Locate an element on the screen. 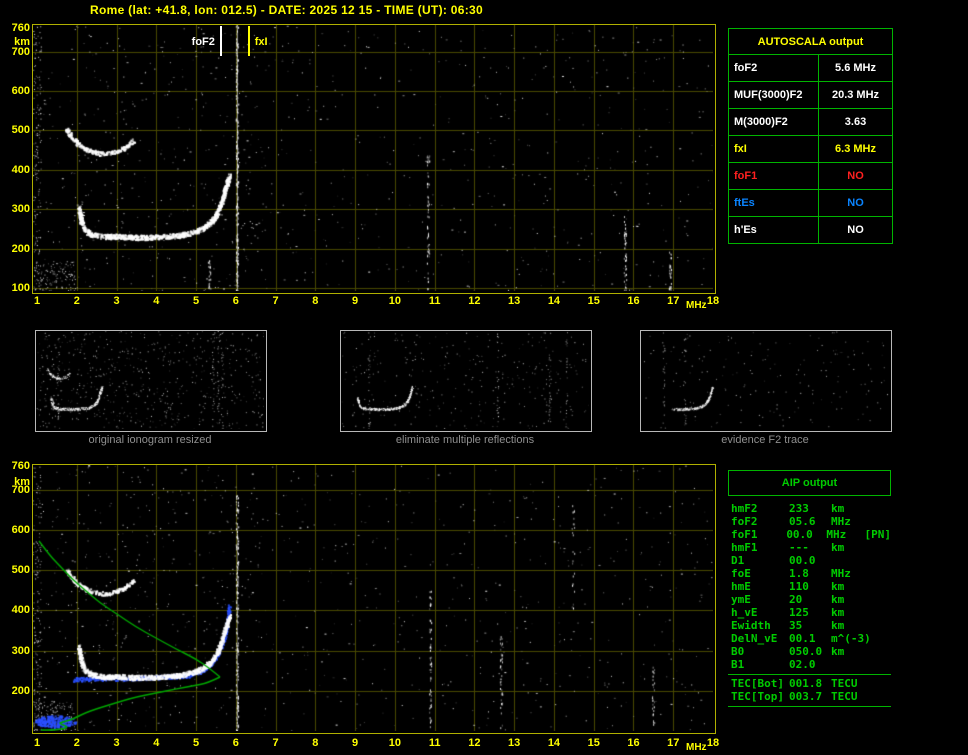 This screenshot has width=968, height=755. x-axis-tick-bottom: 3 is located at coordinates (116, 743).